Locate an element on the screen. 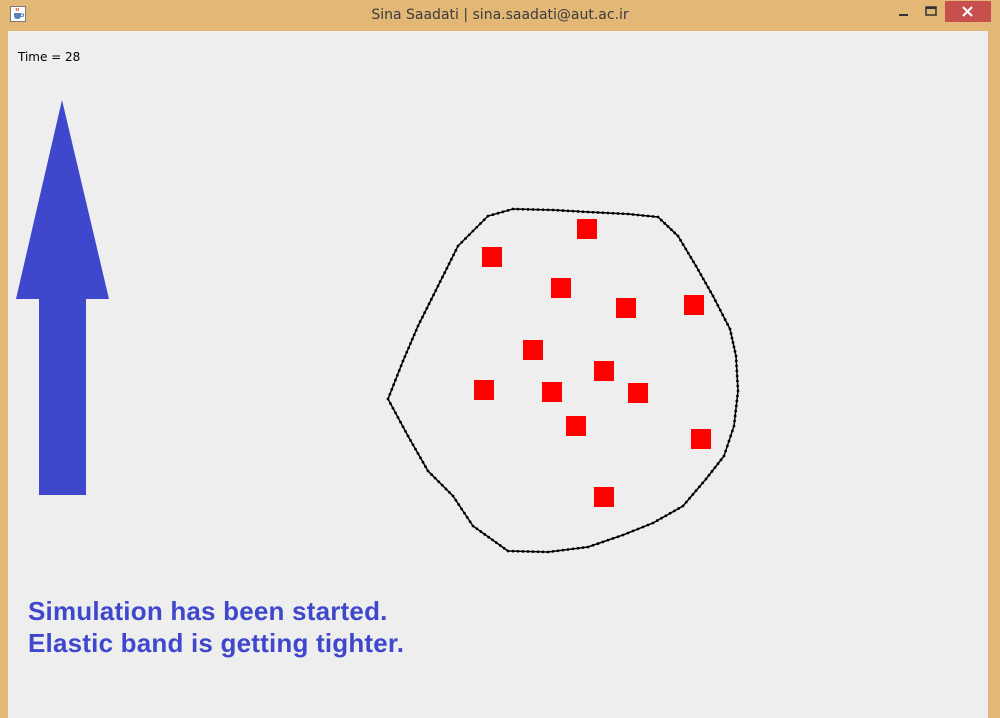 The image size is (1000, 718). close-button is located at coordinates (968, 11).